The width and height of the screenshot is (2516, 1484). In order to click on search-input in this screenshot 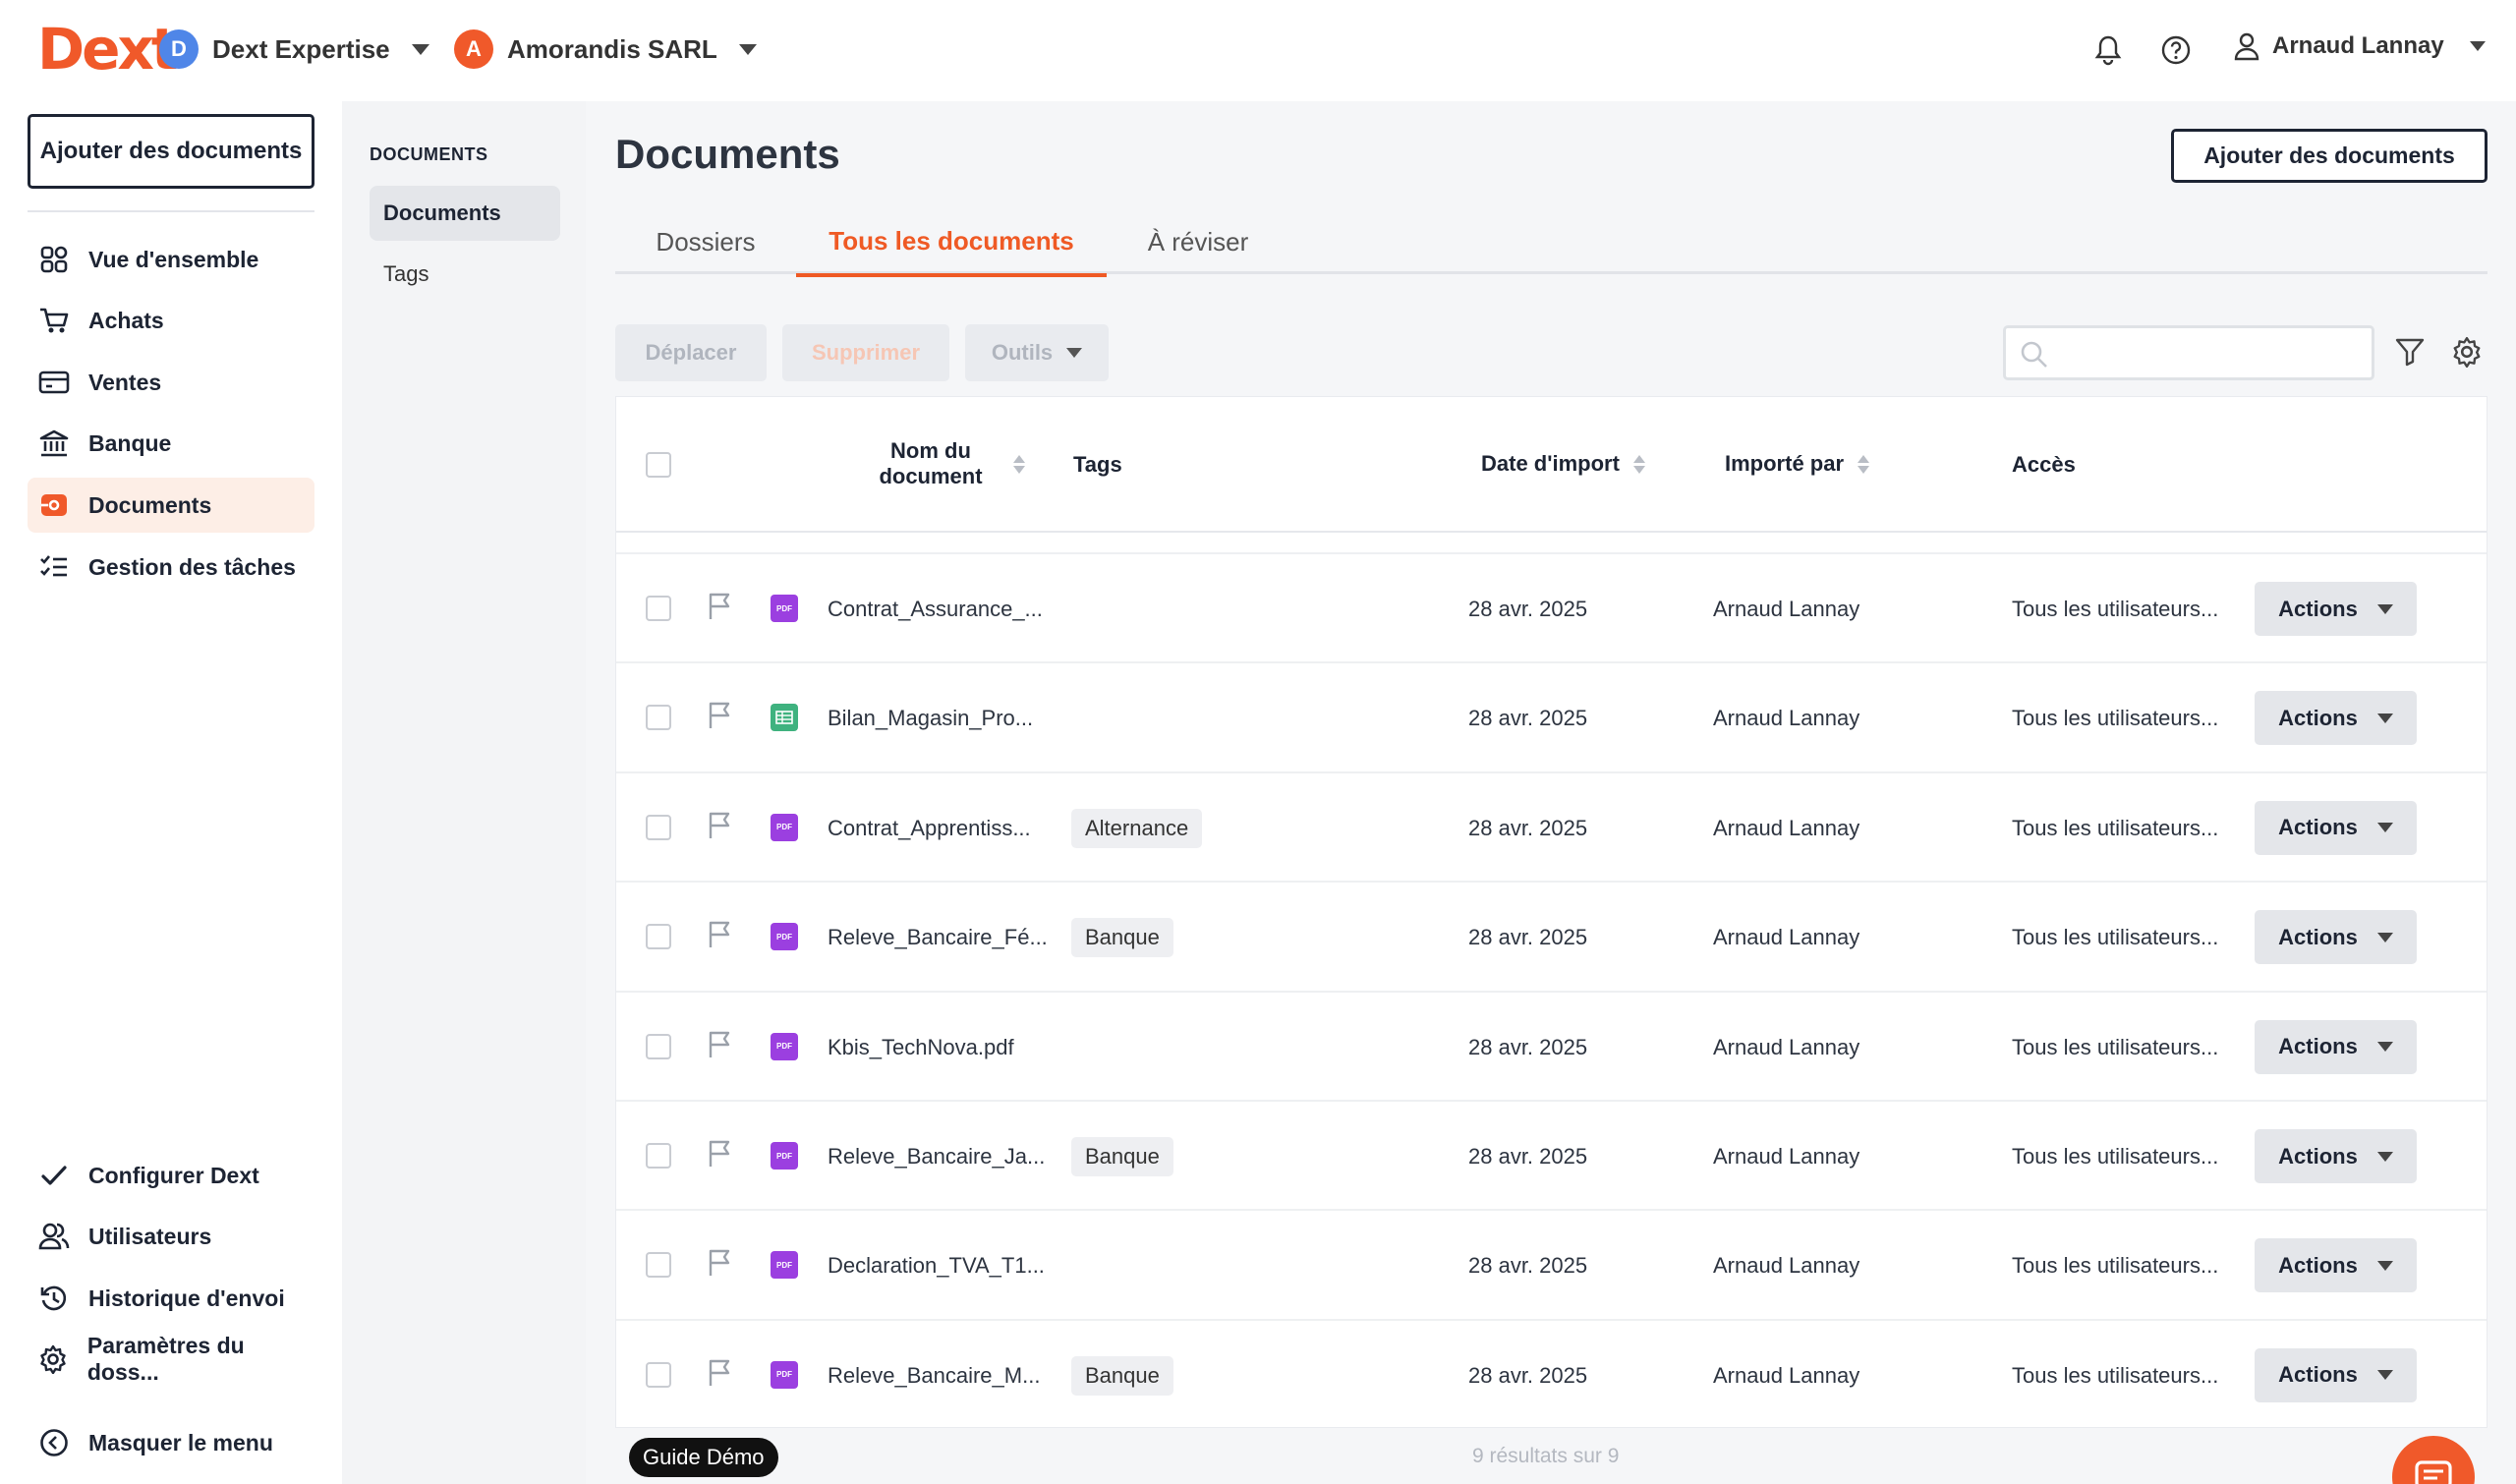, I will do `click(2208, 353)`.